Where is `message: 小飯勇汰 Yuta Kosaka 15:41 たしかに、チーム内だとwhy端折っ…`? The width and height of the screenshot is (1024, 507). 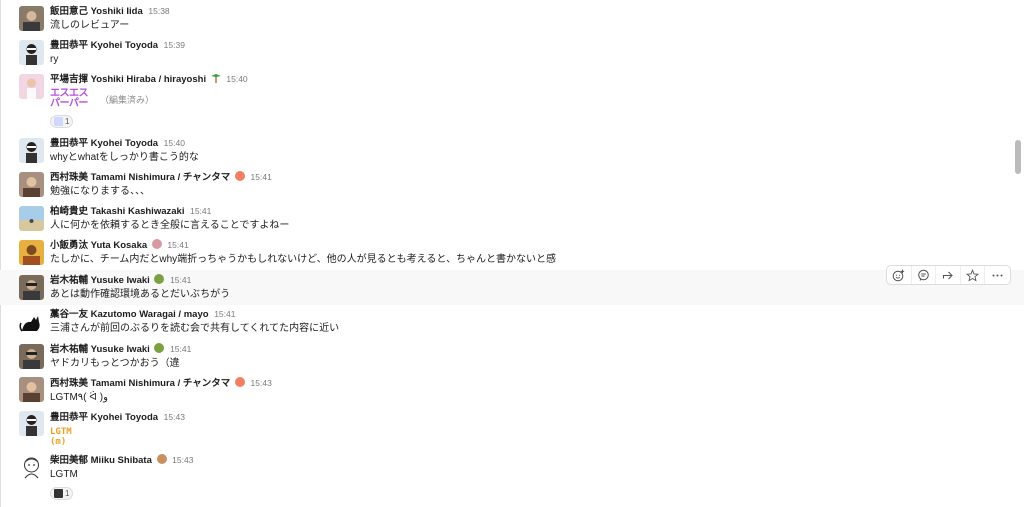 message: 小飯勇汰 Yuta Kosaka 15:41 たしかに、チーム内だとwhy端折っ… is located at coordinates (512, 253).